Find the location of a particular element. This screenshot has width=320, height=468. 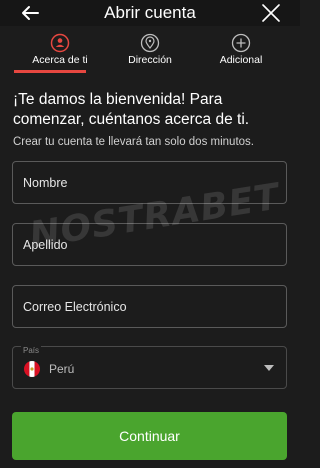

tab-label: Adicional is located at coordinates (241, 60).